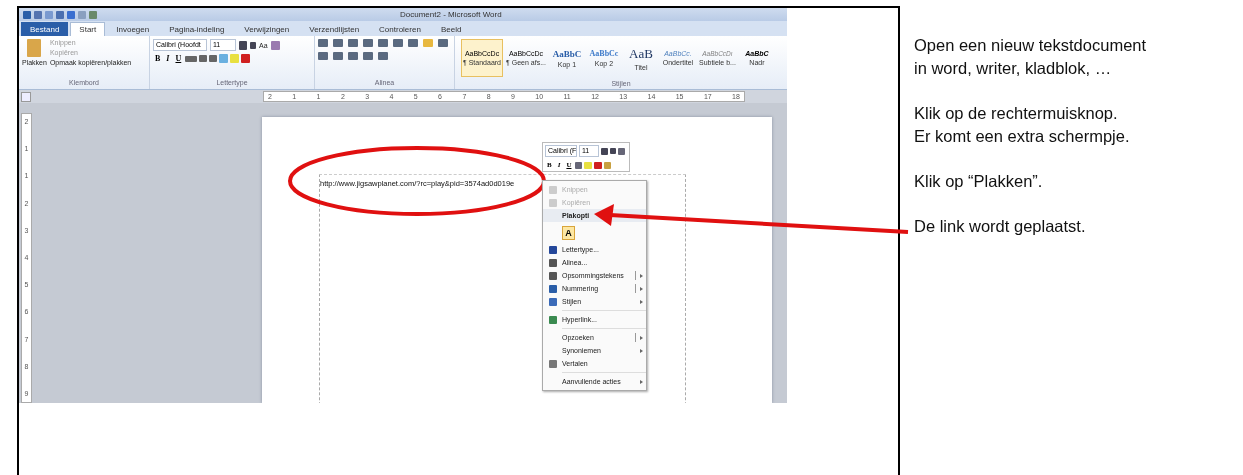 The image size is (1243, 475). What do you see at coordinates (158, 58) in the screenshot?
I see `format-button: B` at bounding box center [158, 58].